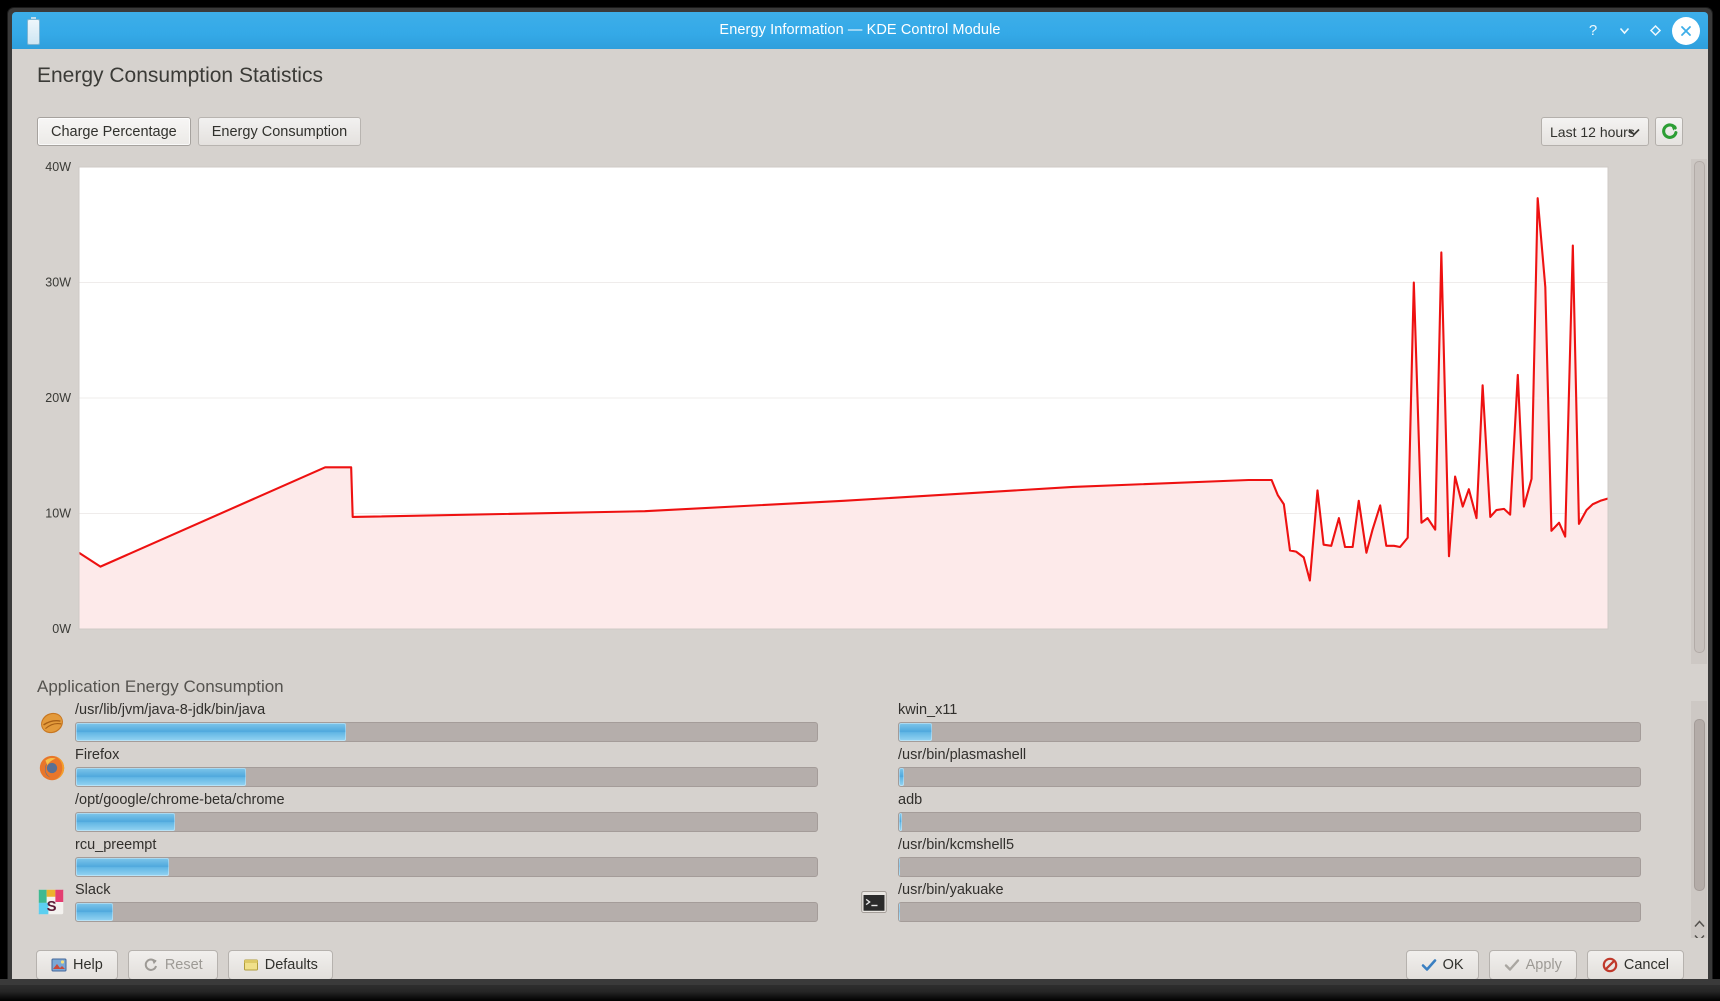 The width and height of the screenshot is (1720, 1001). I want to click on y-axis-tick-label: 30W, so click(58, 283).